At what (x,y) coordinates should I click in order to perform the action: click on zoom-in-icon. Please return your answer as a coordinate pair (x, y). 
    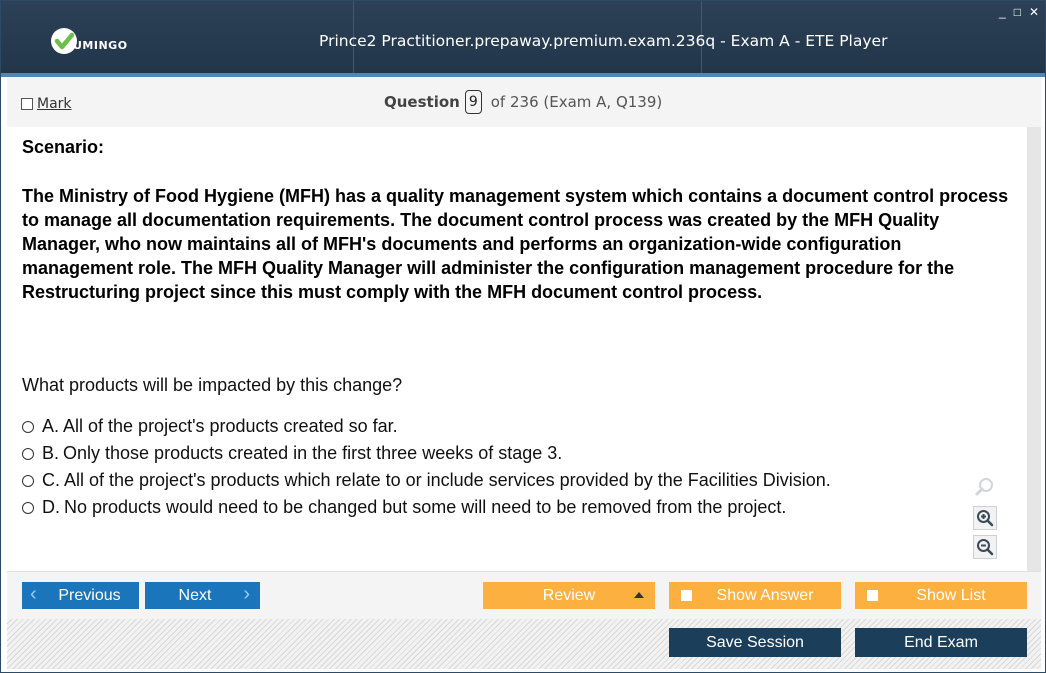
    Looking at the image, I should click on (985, 518).